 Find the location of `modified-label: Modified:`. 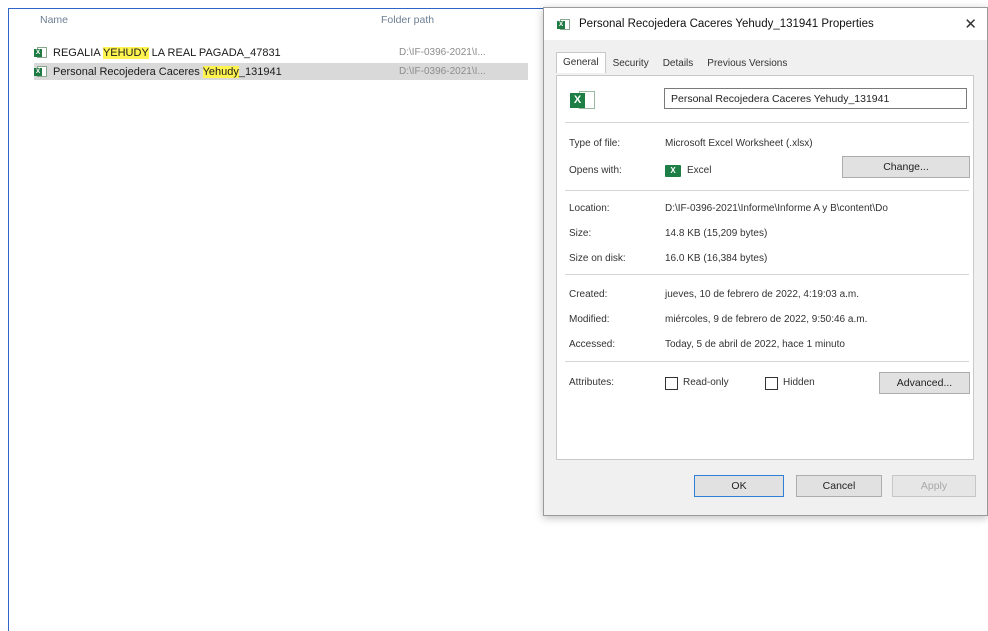

modified-label: Modified: is located at coordinates (589, 319).